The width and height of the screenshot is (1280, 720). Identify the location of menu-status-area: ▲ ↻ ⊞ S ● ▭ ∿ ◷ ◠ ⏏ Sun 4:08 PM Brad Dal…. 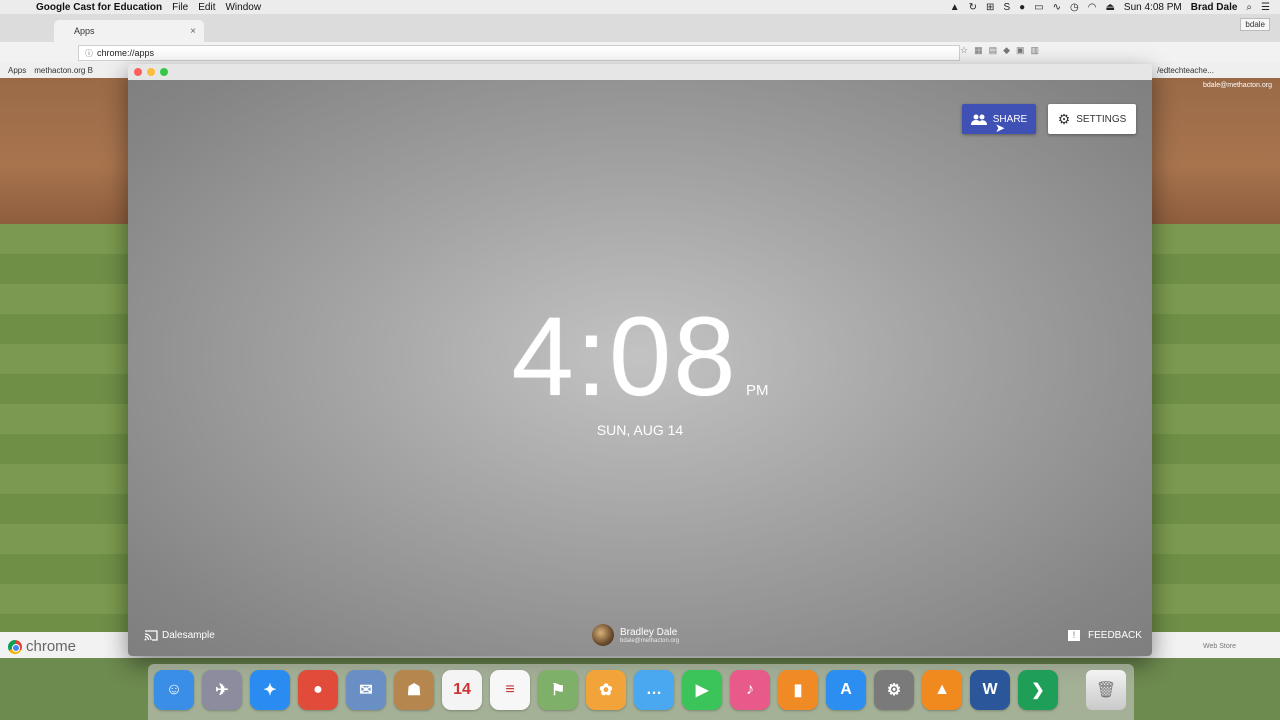
(1110, 7).